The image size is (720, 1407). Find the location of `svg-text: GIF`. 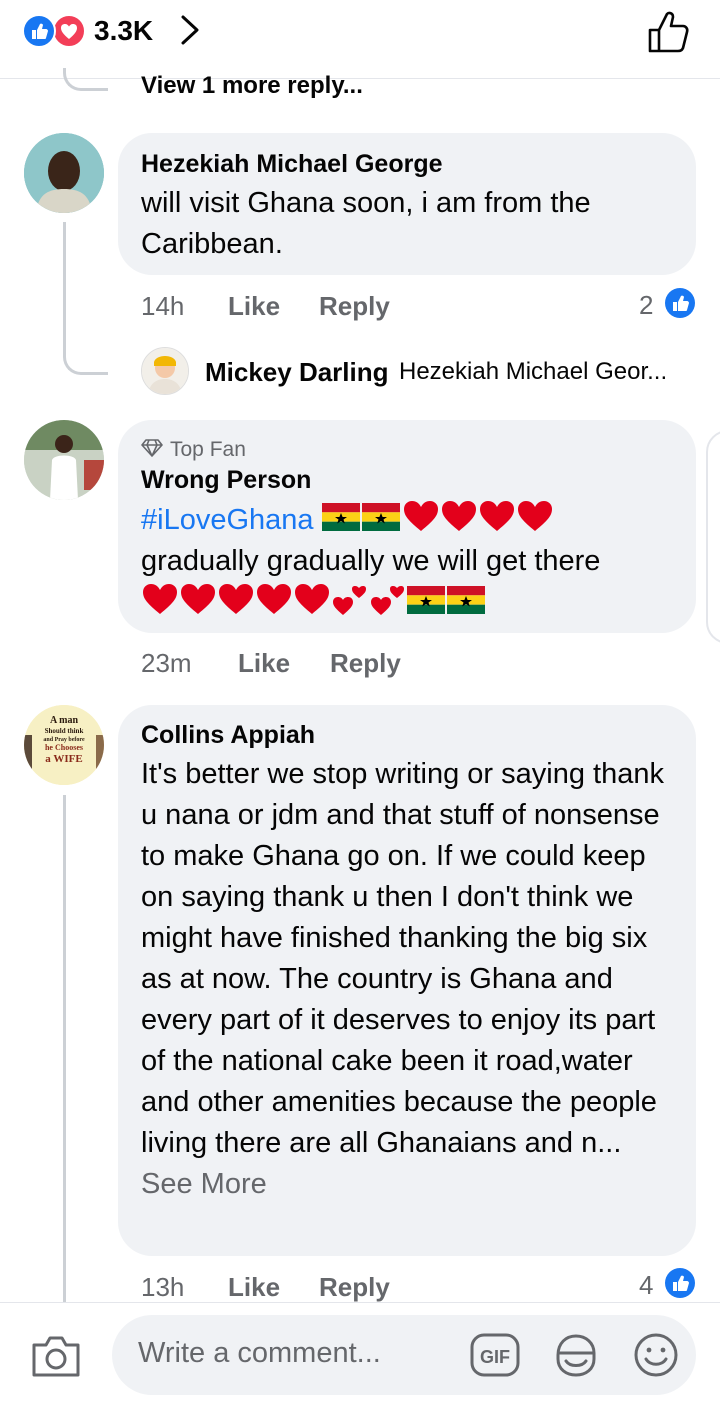

svg-text: GIF is located at coordinates (495, 1357).